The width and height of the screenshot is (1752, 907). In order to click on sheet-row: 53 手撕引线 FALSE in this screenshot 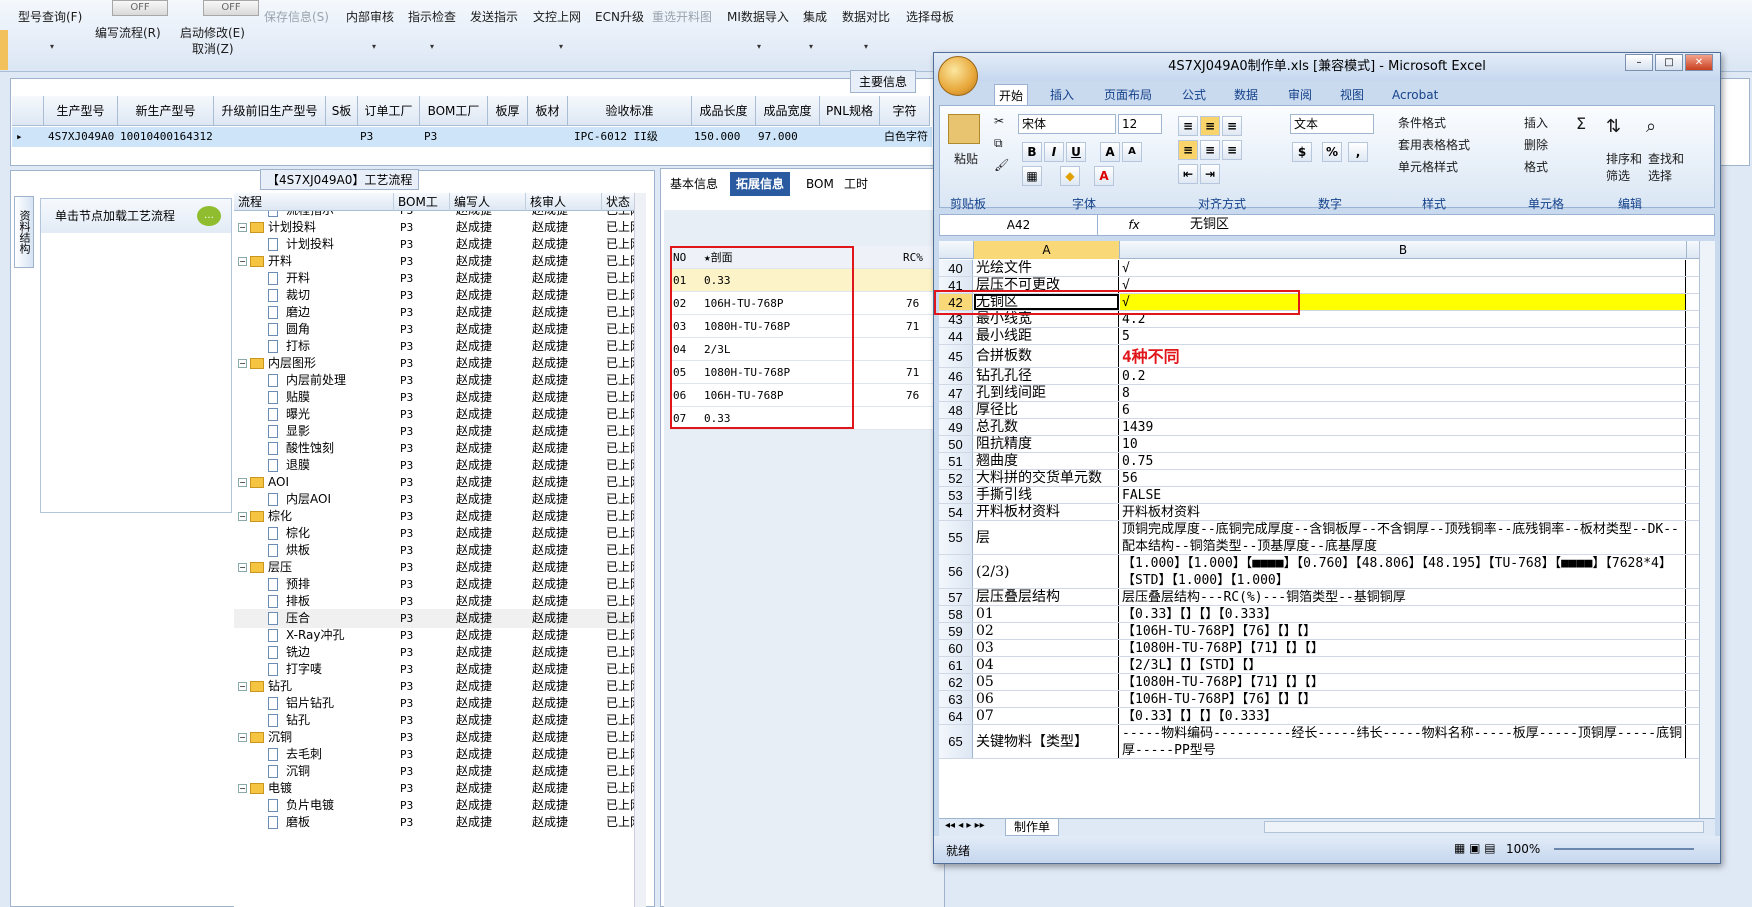, I will do `click(1319, 495)`.